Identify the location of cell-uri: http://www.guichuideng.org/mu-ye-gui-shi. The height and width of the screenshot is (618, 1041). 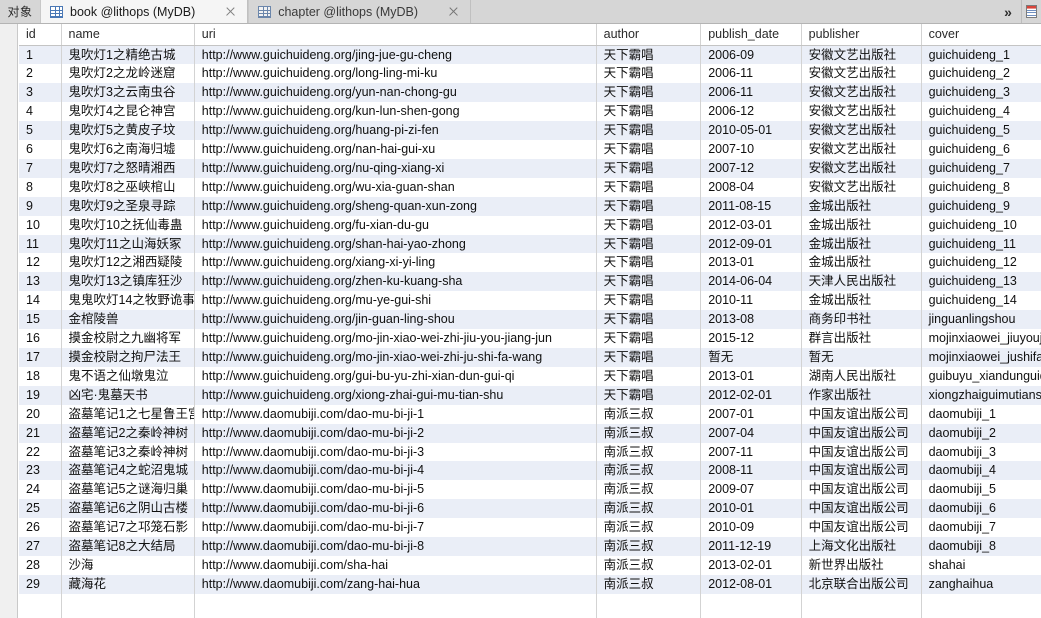
(395, 301).